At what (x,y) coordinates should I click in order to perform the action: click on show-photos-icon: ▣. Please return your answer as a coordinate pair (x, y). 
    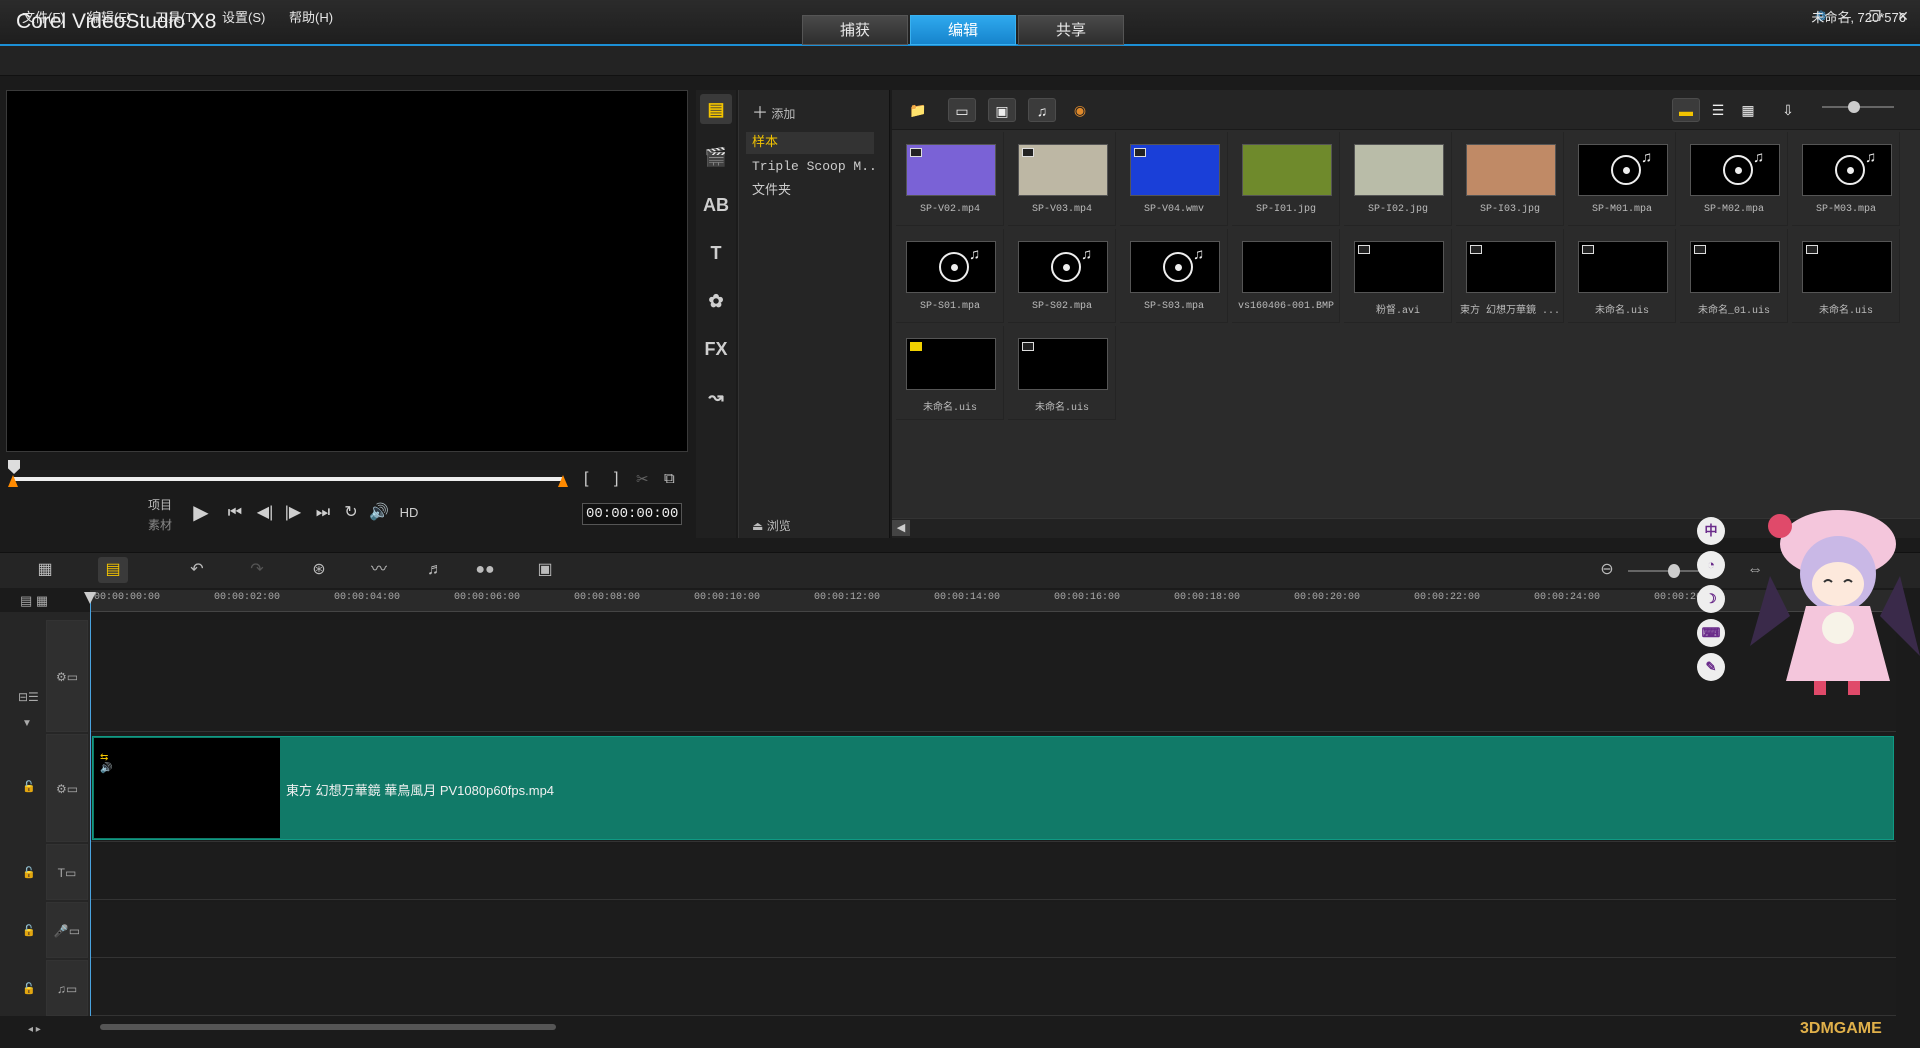
    Looking at the image, I should click on (1002, 110).